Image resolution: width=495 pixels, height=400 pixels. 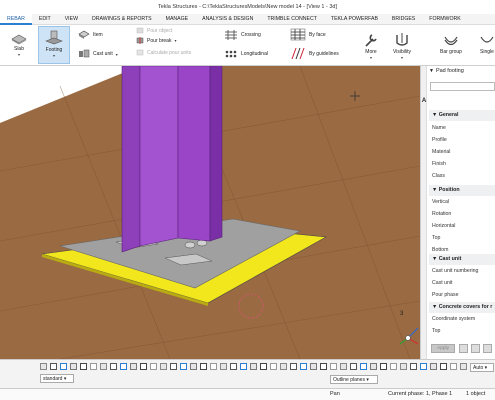 I want to click on property-profile: Profile, so click(x=439, y=140).